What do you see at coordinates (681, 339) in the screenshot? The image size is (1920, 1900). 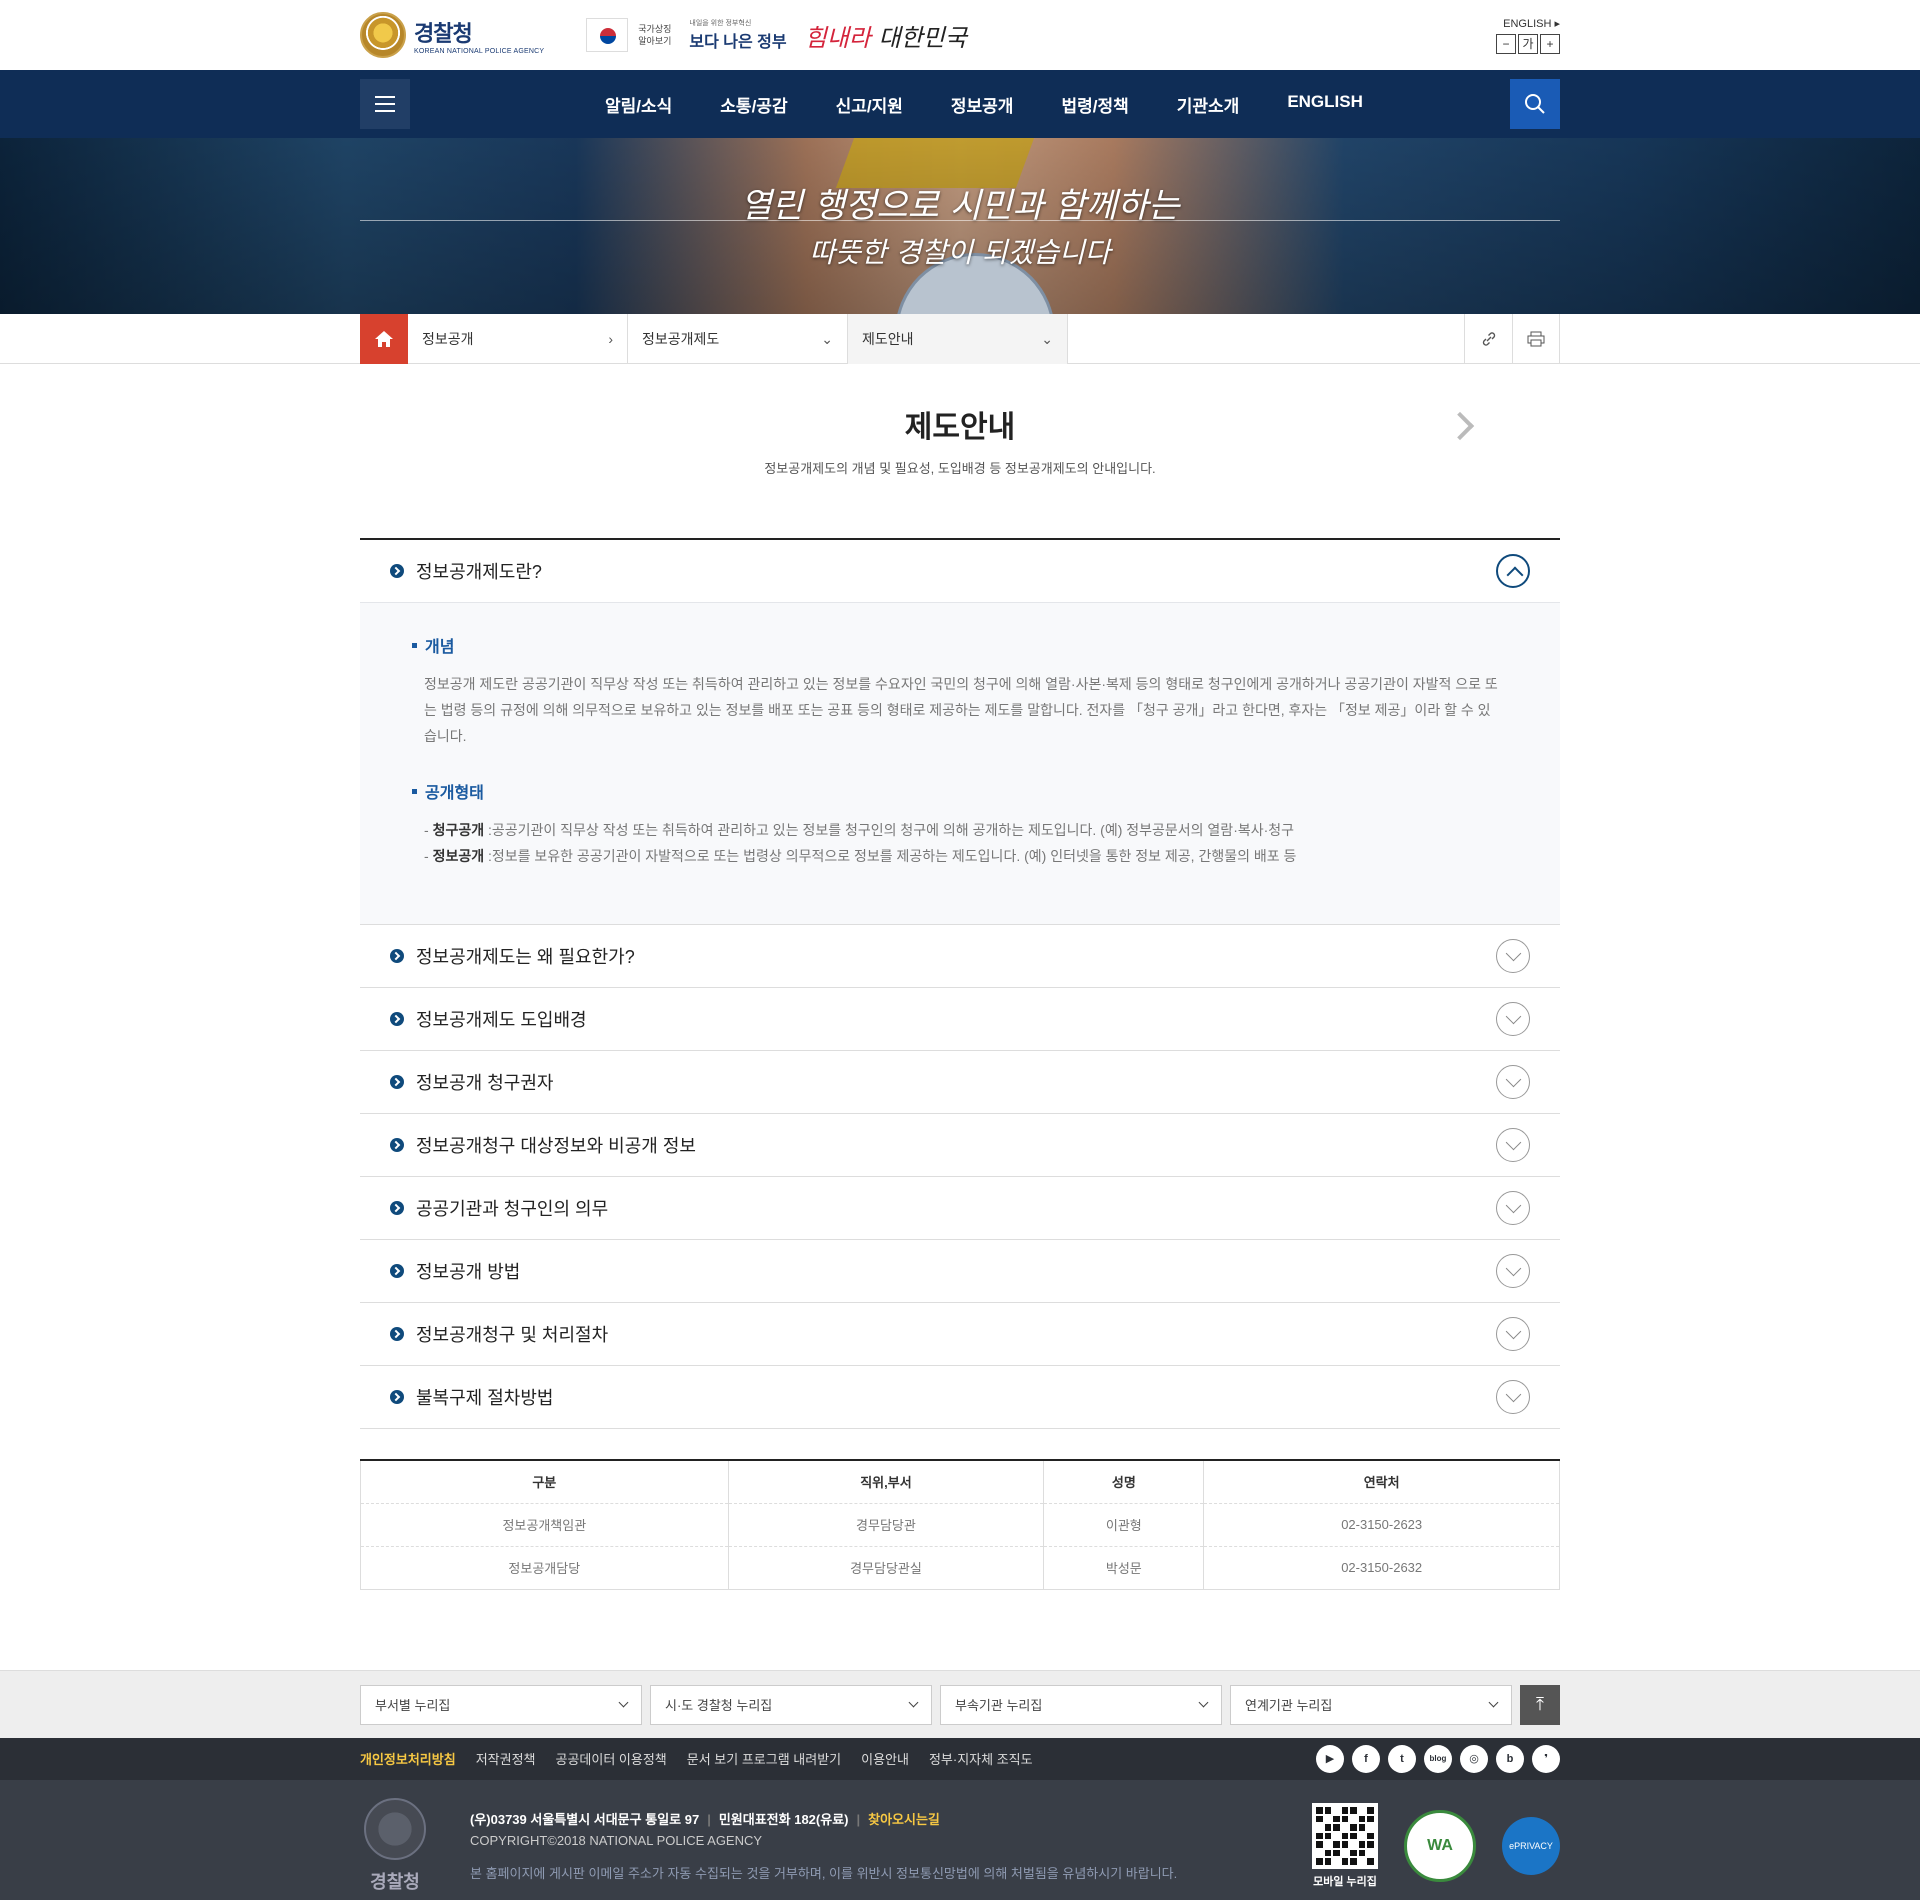 I see `breadcrumb-level2-label: 정보공개제도` at bounding box center [681, 339].